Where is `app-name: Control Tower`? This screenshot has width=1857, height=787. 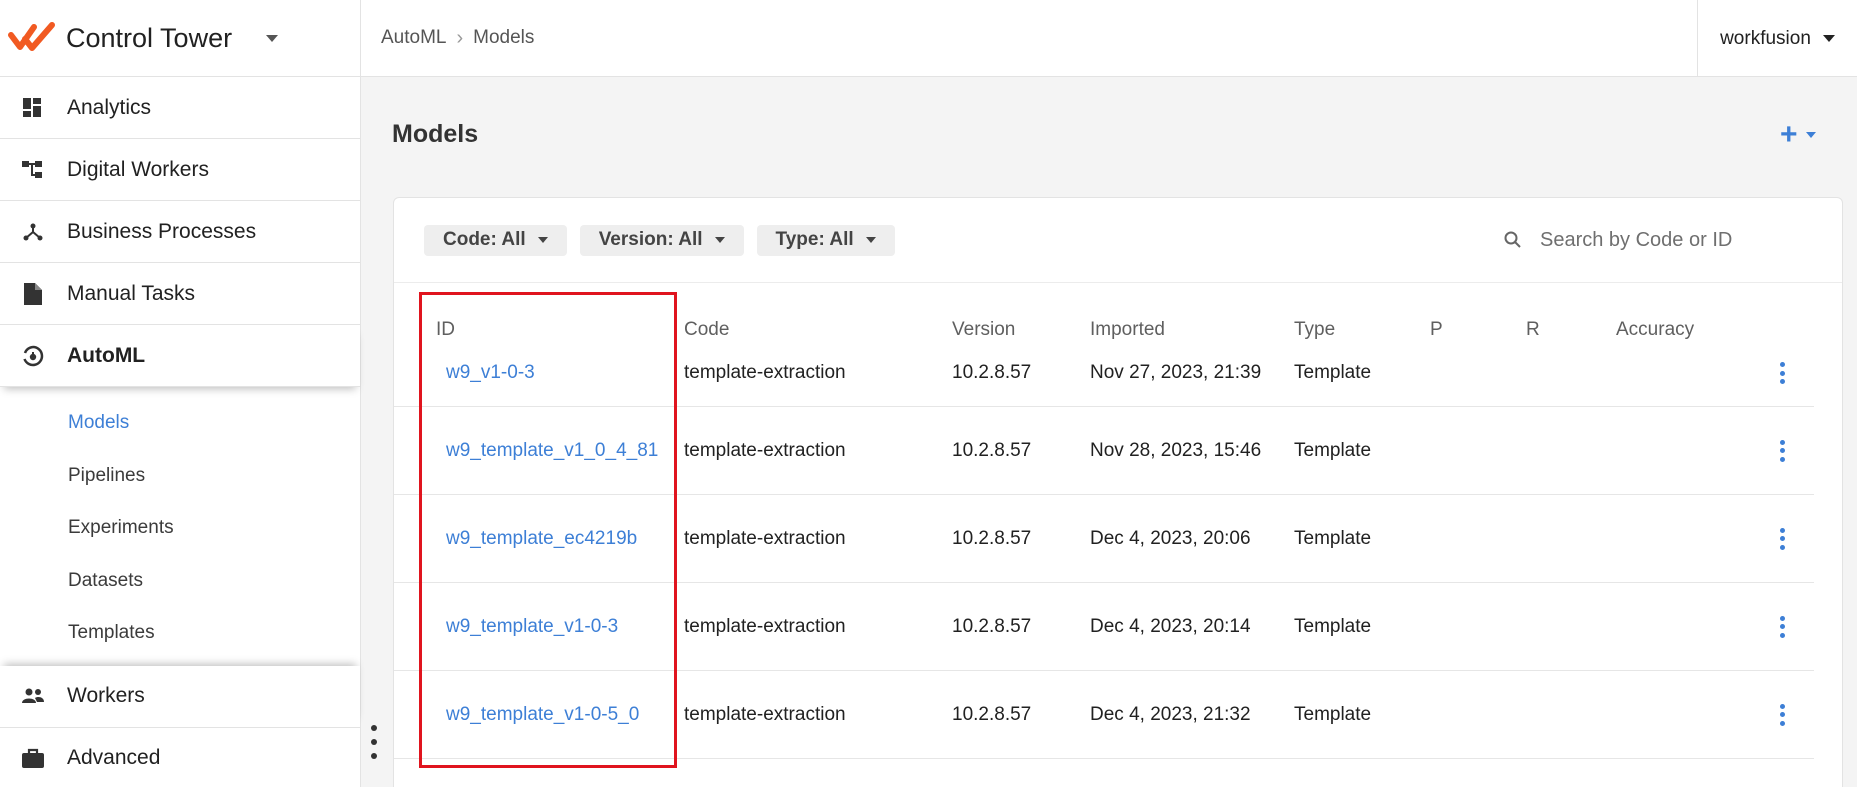 app-name: Control Tower is located at coordinates (149, 37).